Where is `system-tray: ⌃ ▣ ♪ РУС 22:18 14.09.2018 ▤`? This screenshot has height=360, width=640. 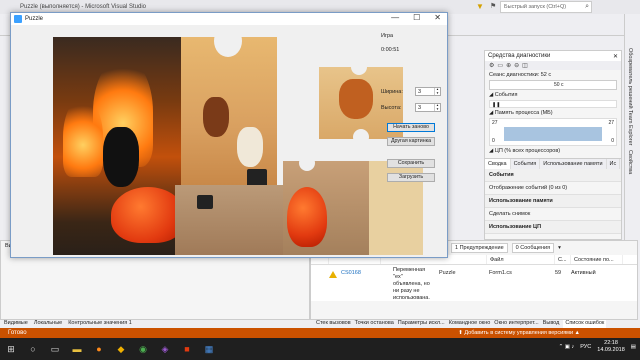 system-tray: ⌃ ▣ ♪ РУС 22:18 14.09.2018 ▤ is located at coordinates (597, 347).